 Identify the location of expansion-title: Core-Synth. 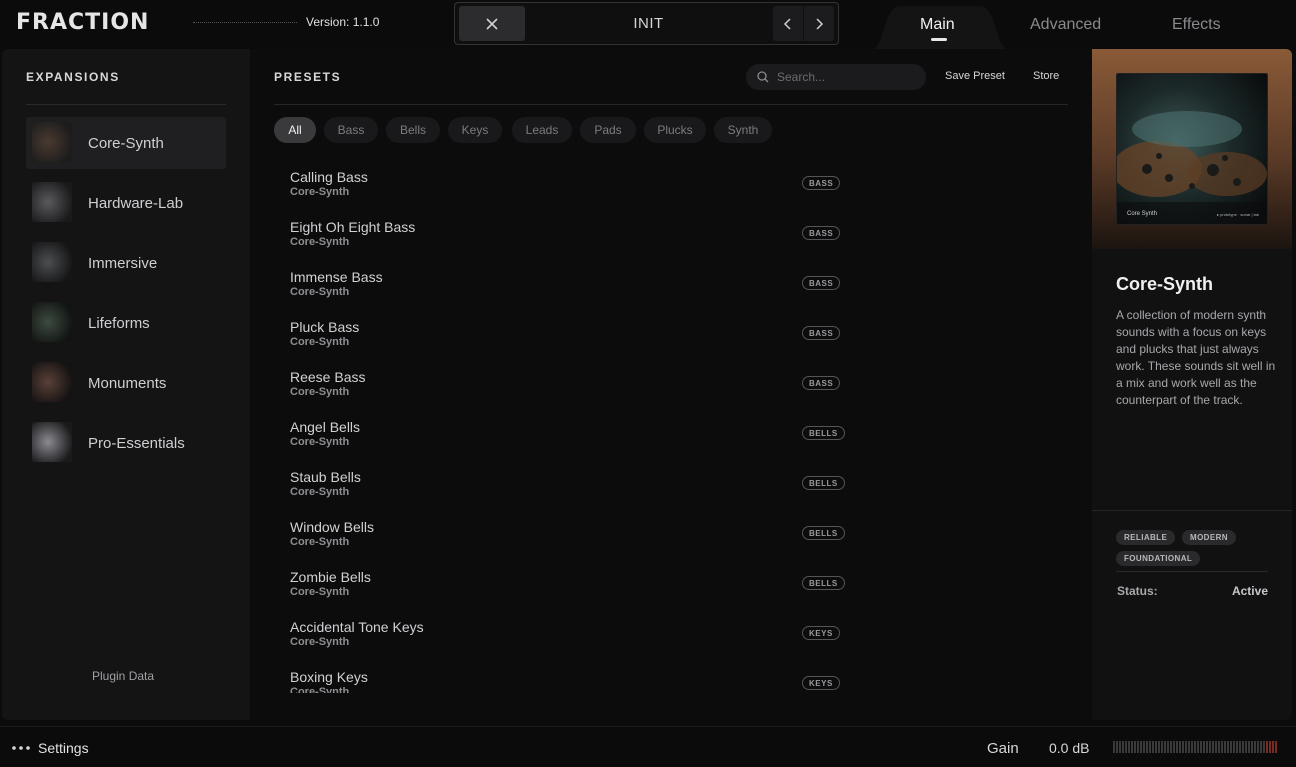
(1165, 284).